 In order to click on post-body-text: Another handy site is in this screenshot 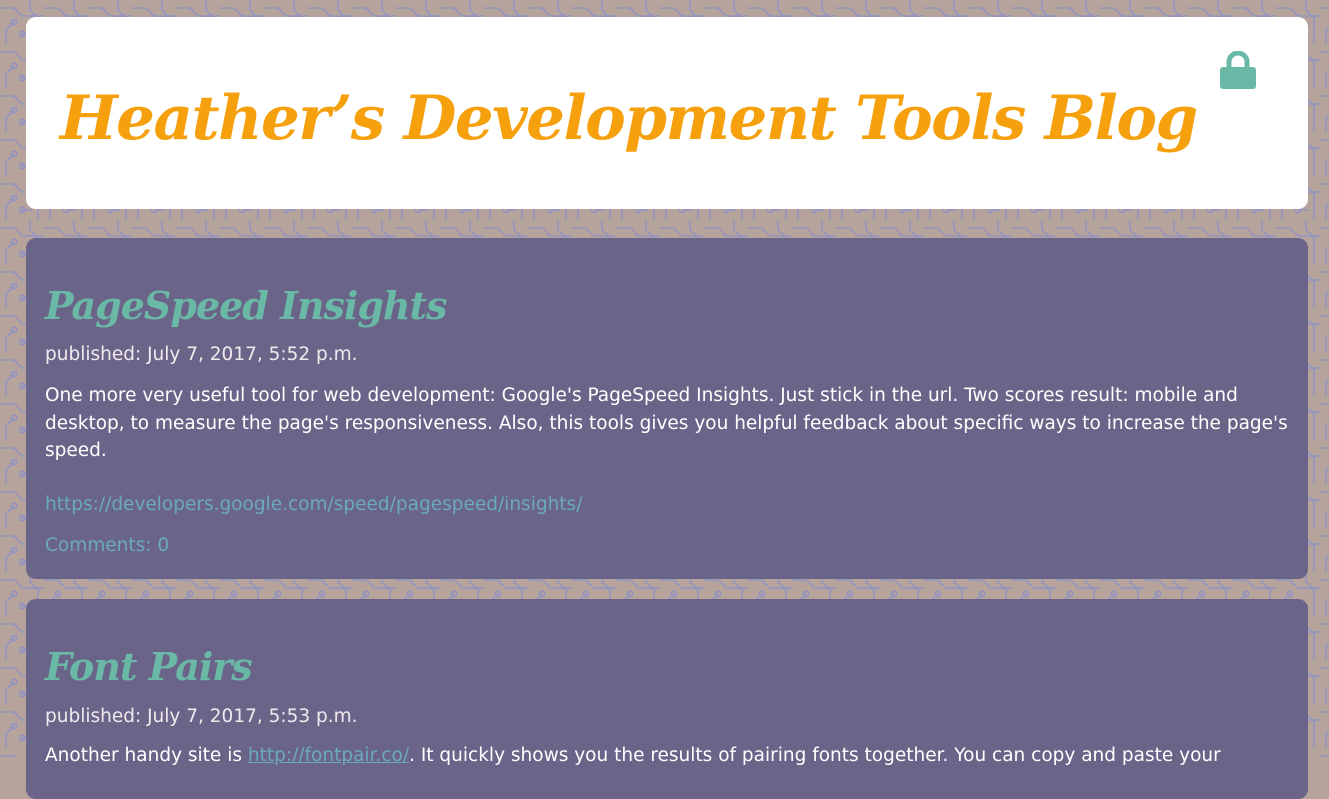, I will do `click(146, 755)`.